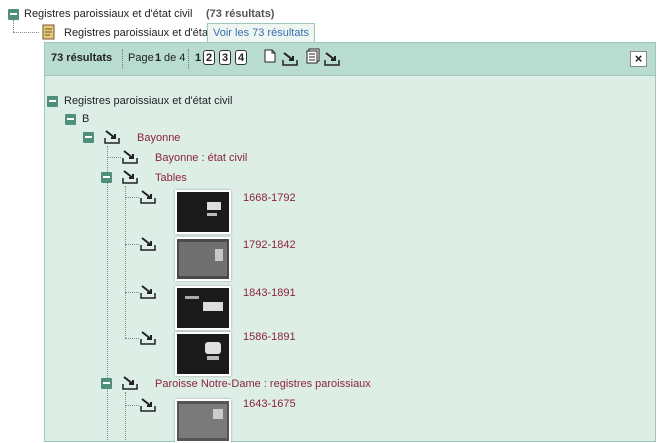 This screenshot has height=443, width=664. I want to click on item-1-arrow-icon, so click(149, 197).